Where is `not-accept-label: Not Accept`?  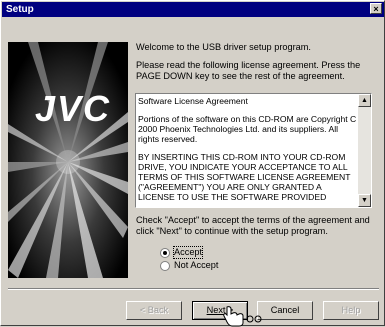
not-accept-label: Not Accept is located at coordinates (196, 265).